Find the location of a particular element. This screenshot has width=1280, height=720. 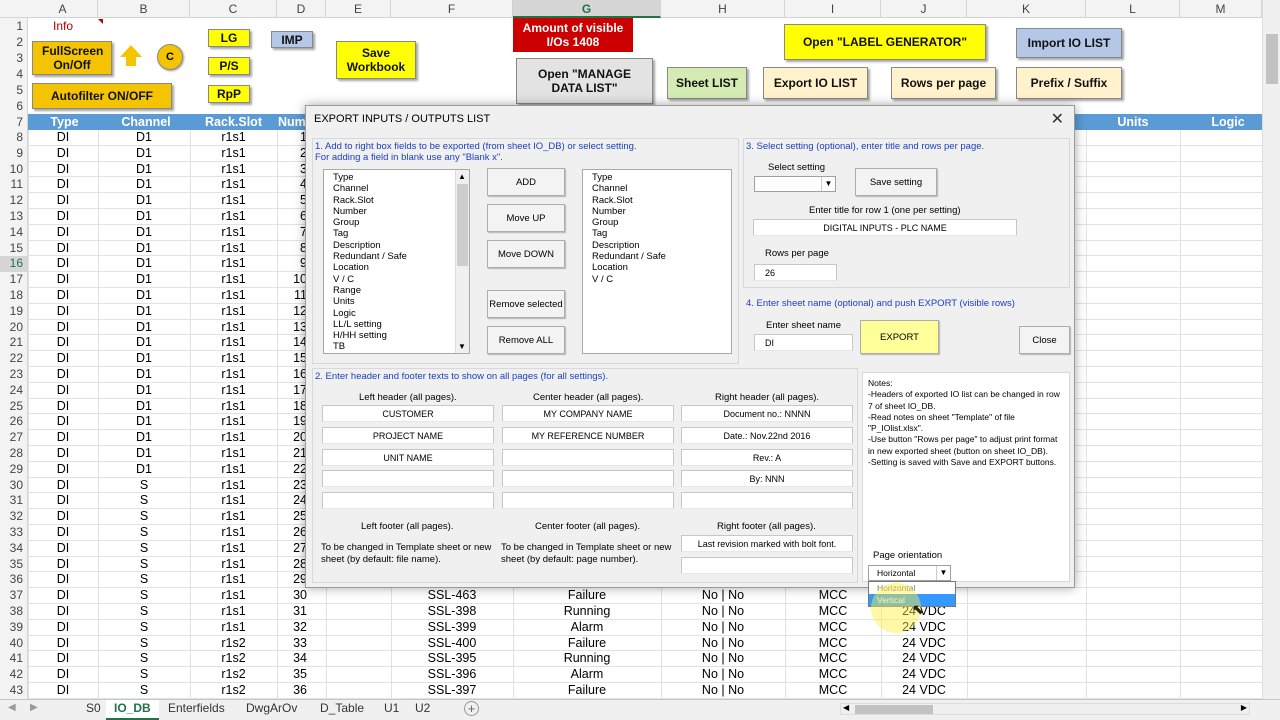

cell-d: 24 is located at coordinates (292, 501).